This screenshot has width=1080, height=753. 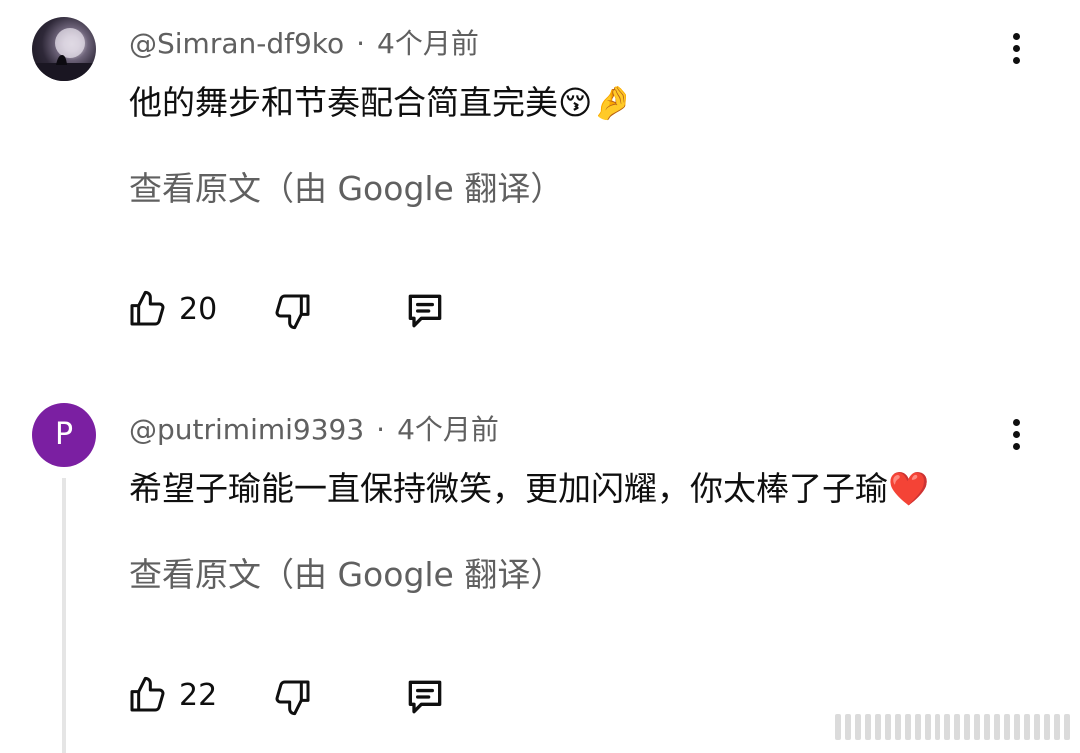 I want to click on avatar-image, so click(x=64, y=54).